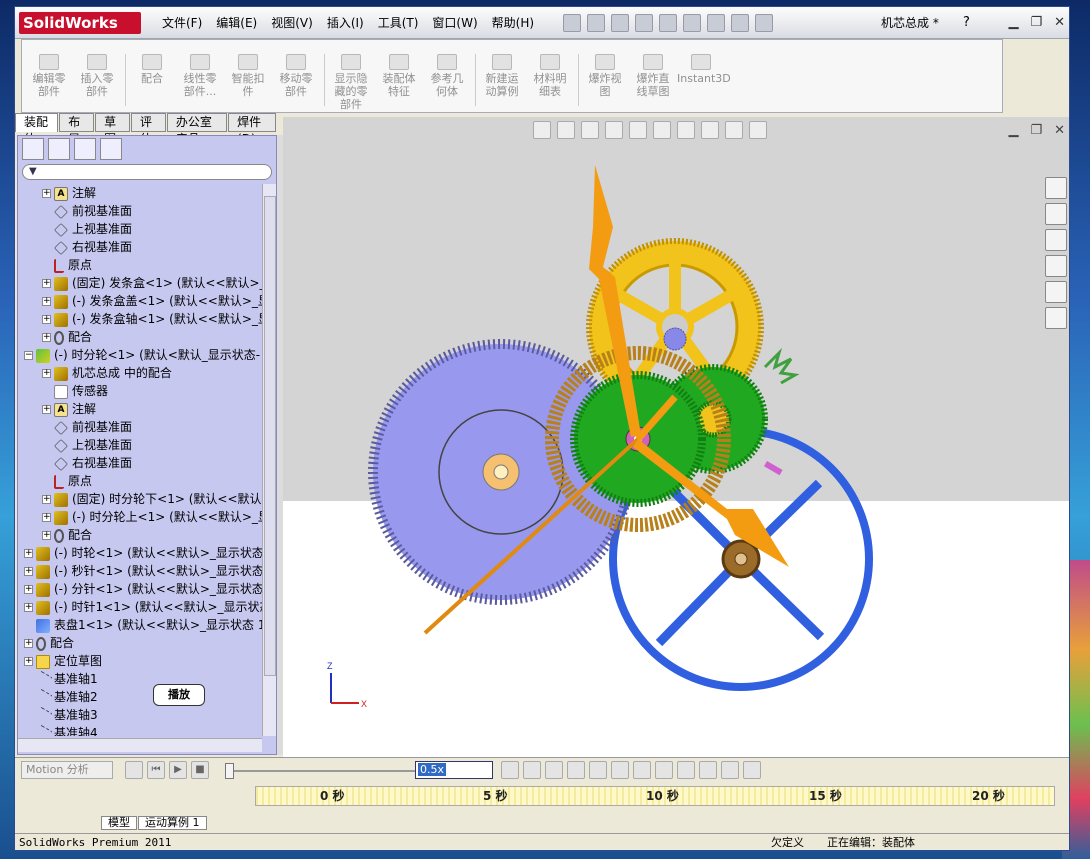  What do you see at coordinates (730, 770) in the screenshot?
I see `gravity-icon` at bounding box center [730, 770].